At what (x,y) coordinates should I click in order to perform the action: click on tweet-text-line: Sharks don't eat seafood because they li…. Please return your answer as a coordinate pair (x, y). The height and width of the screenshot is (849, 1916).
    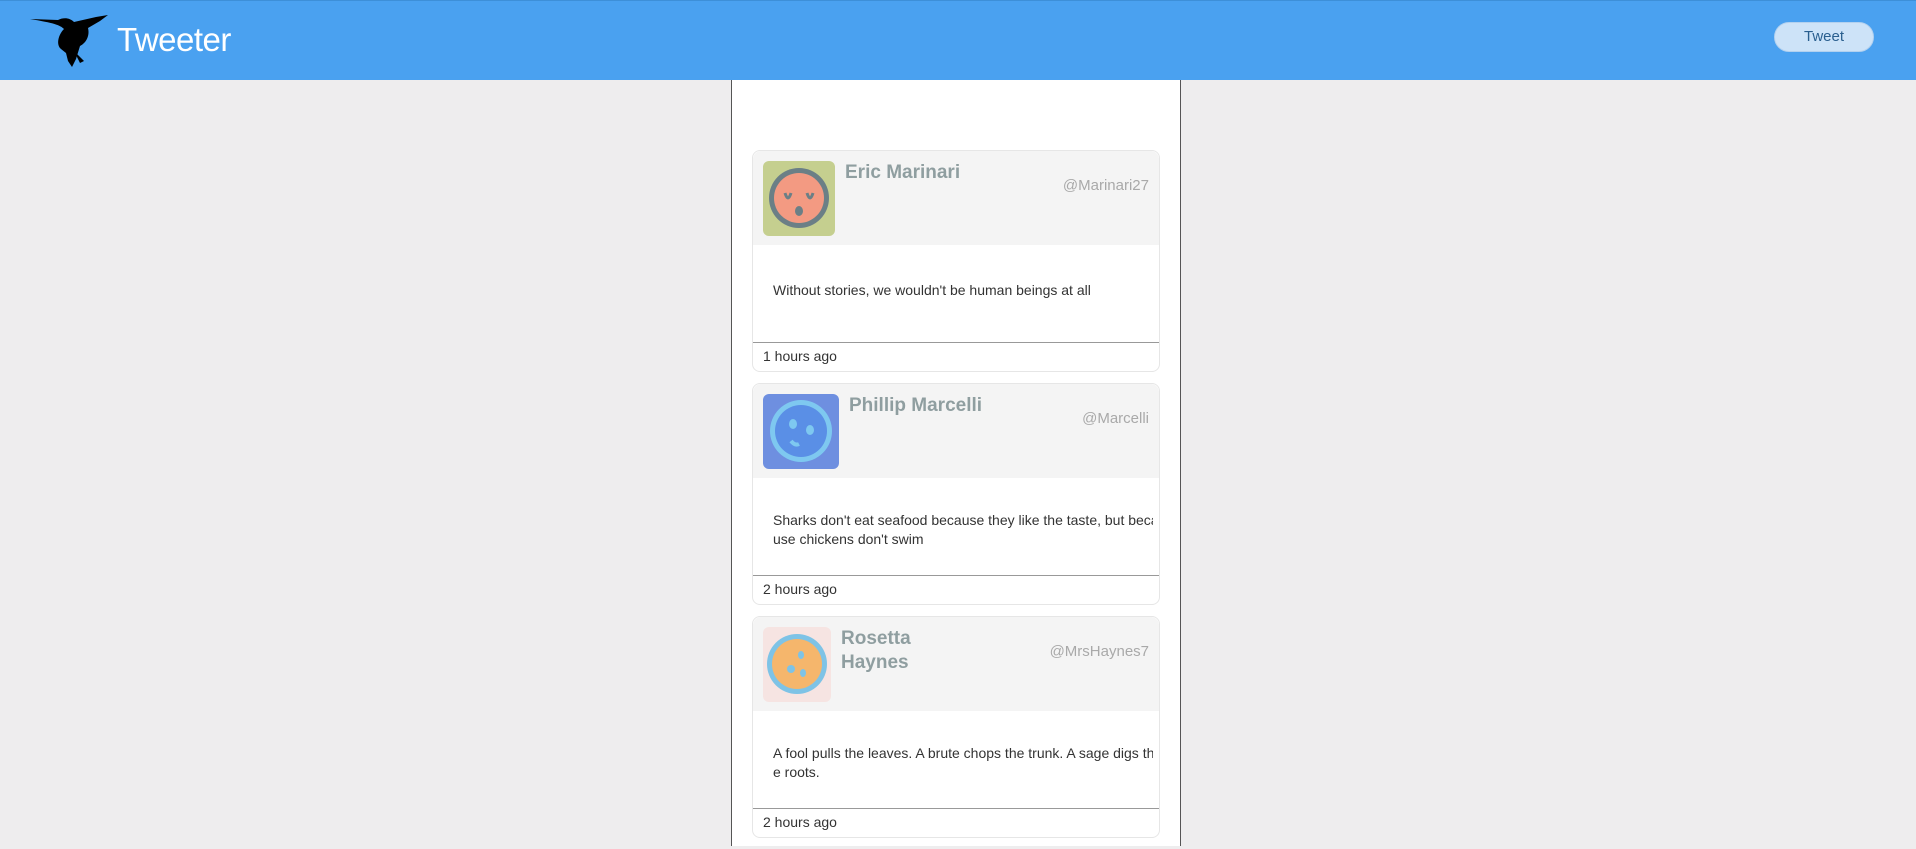
    Looking at the image, I should click on (963, 520).